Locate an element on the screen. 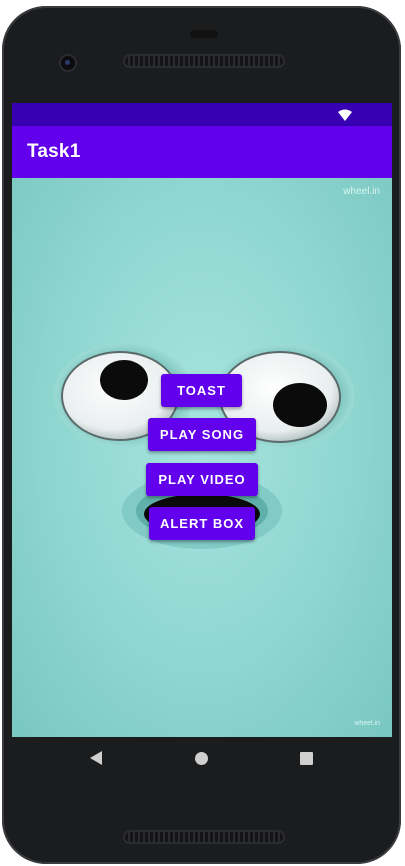  app-title: Task1 is located at coordinates (54, 151).